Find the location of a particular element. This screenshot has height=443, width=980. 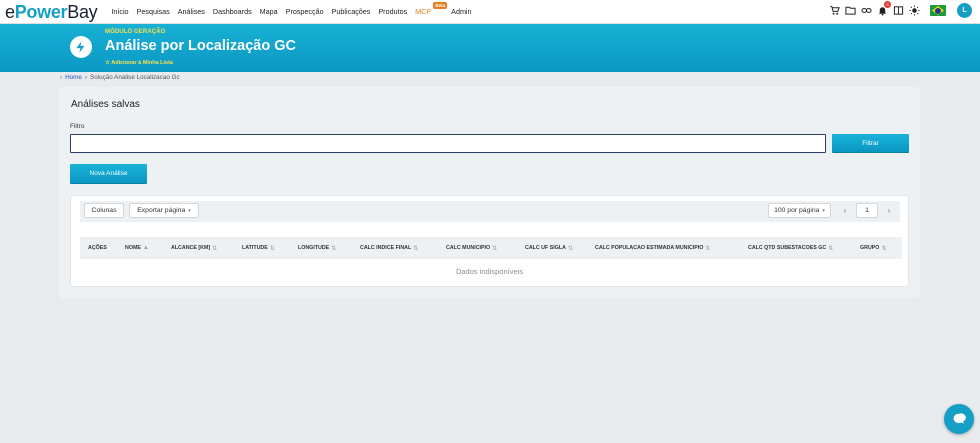

columns-button: Colunas is located at coordinates (104, 210).